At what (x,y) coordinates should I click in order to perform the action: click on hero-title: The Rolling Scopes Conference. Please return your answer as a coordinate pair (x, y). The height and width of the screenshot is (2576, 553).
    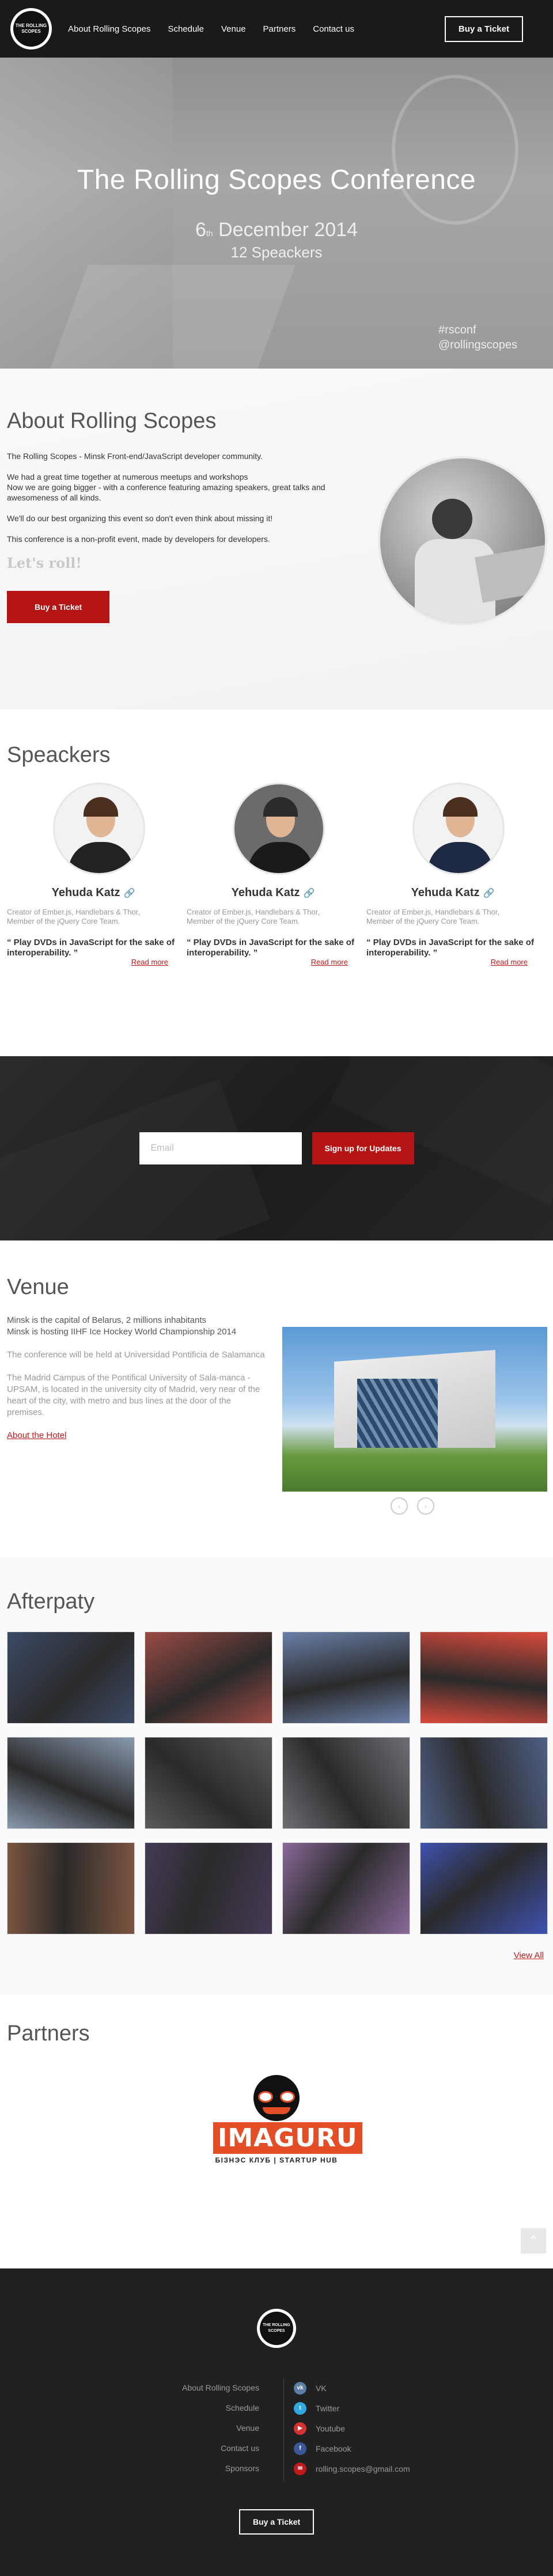
    Looking at the image, I should click on (276, 180).